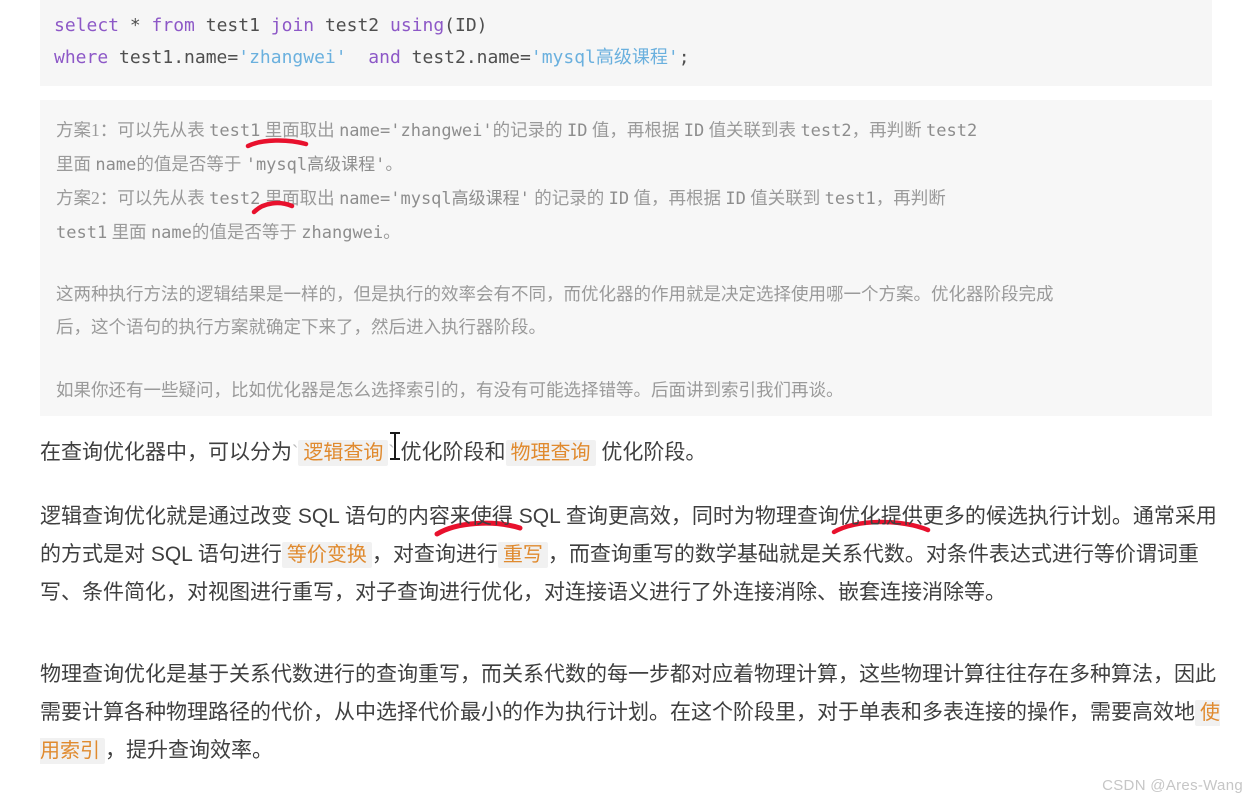  Describe the element at coordinates (735, 199) in the screenshot. I see `plan2-id-2: ID` at that location.